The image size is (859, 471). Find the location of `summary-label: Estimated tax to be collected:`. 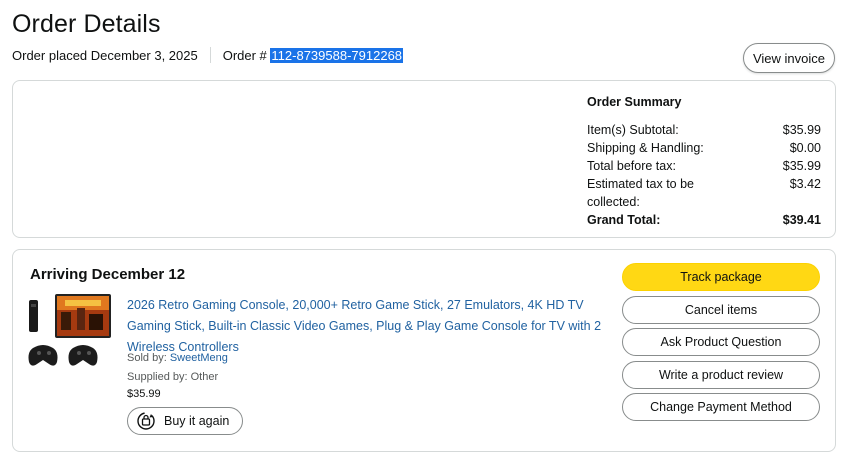

summary-label: Estimated tax to be collected: is located at coordinates (641, 193).